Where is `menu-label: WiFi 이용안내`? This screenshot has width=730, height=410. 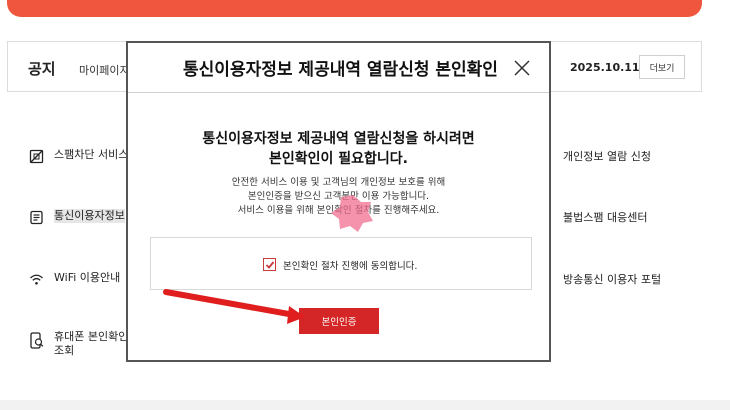
menu-label: WiFi 이용안내 is located at coordinates (87, 277).